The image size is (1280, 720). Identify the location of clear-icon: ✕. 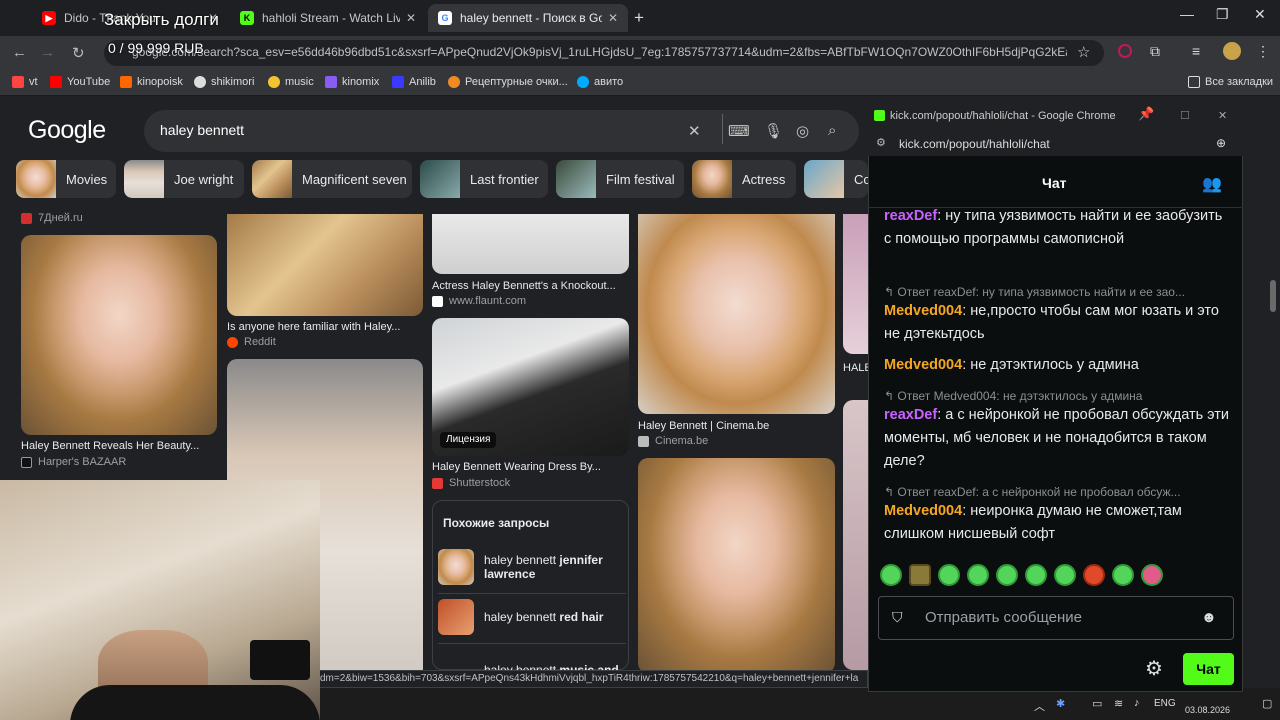
(694, 131).